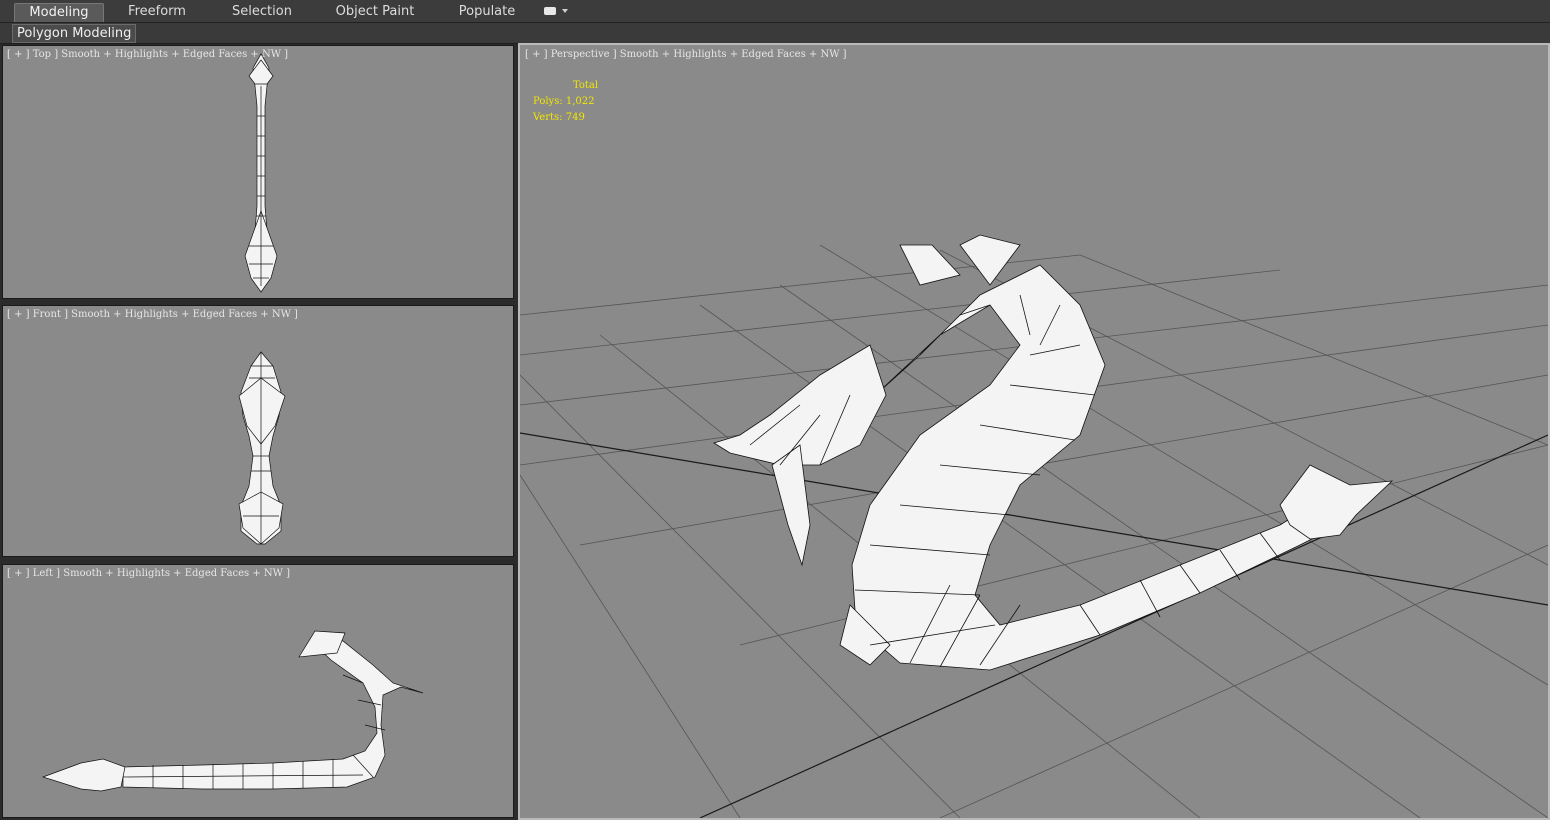 This screenshot has height=820, width=1550. Describe the element at coordinates (59, 12) in the screenshot. I see `tab-modeling: Modeling` at that location.